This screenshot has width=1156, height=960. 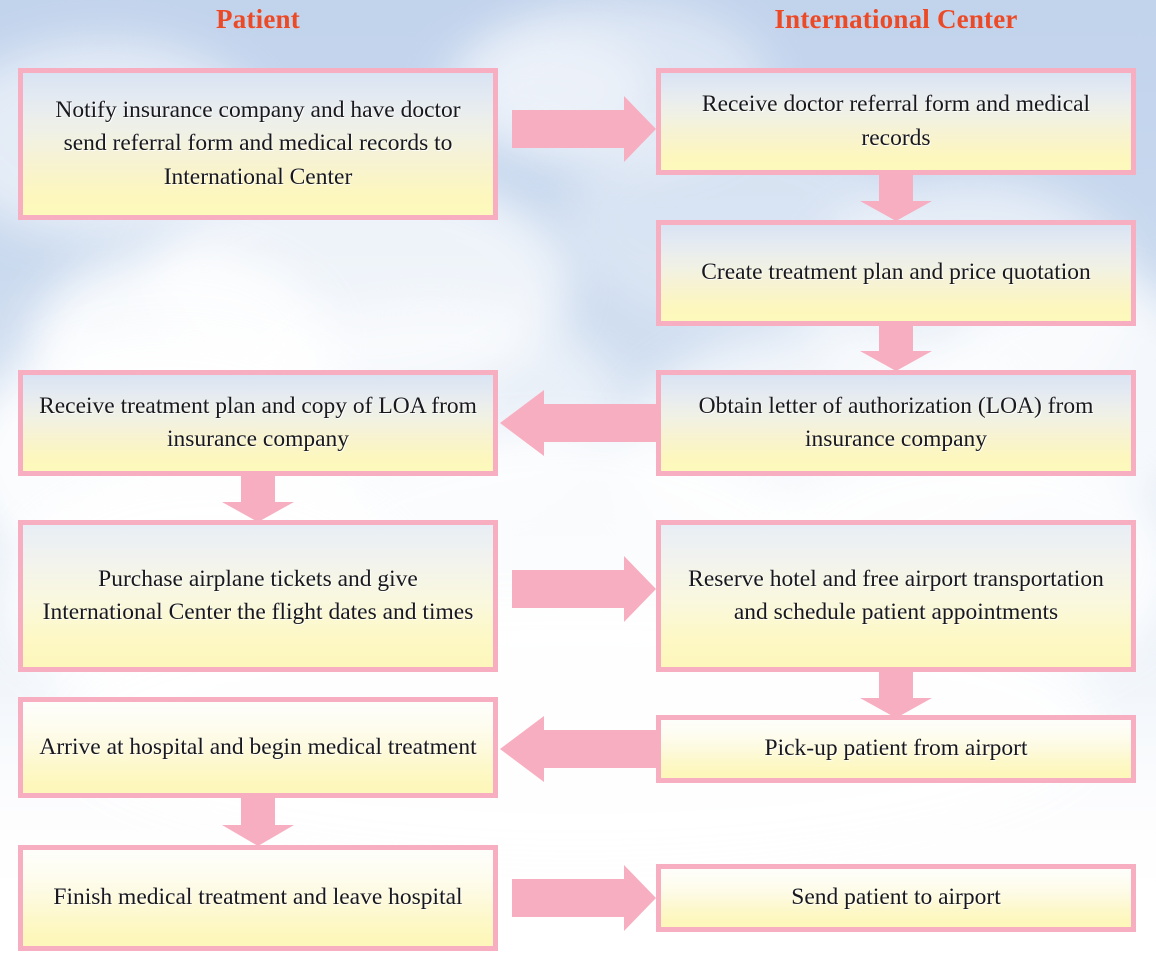 I want to click on process-box-c6: Send patient to airport, so click(x=896, y=898).